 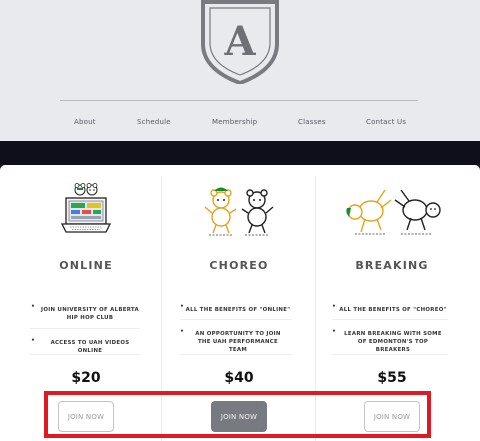 I want to click on plan-price-choreo: $40, so click(x=239, y=378).